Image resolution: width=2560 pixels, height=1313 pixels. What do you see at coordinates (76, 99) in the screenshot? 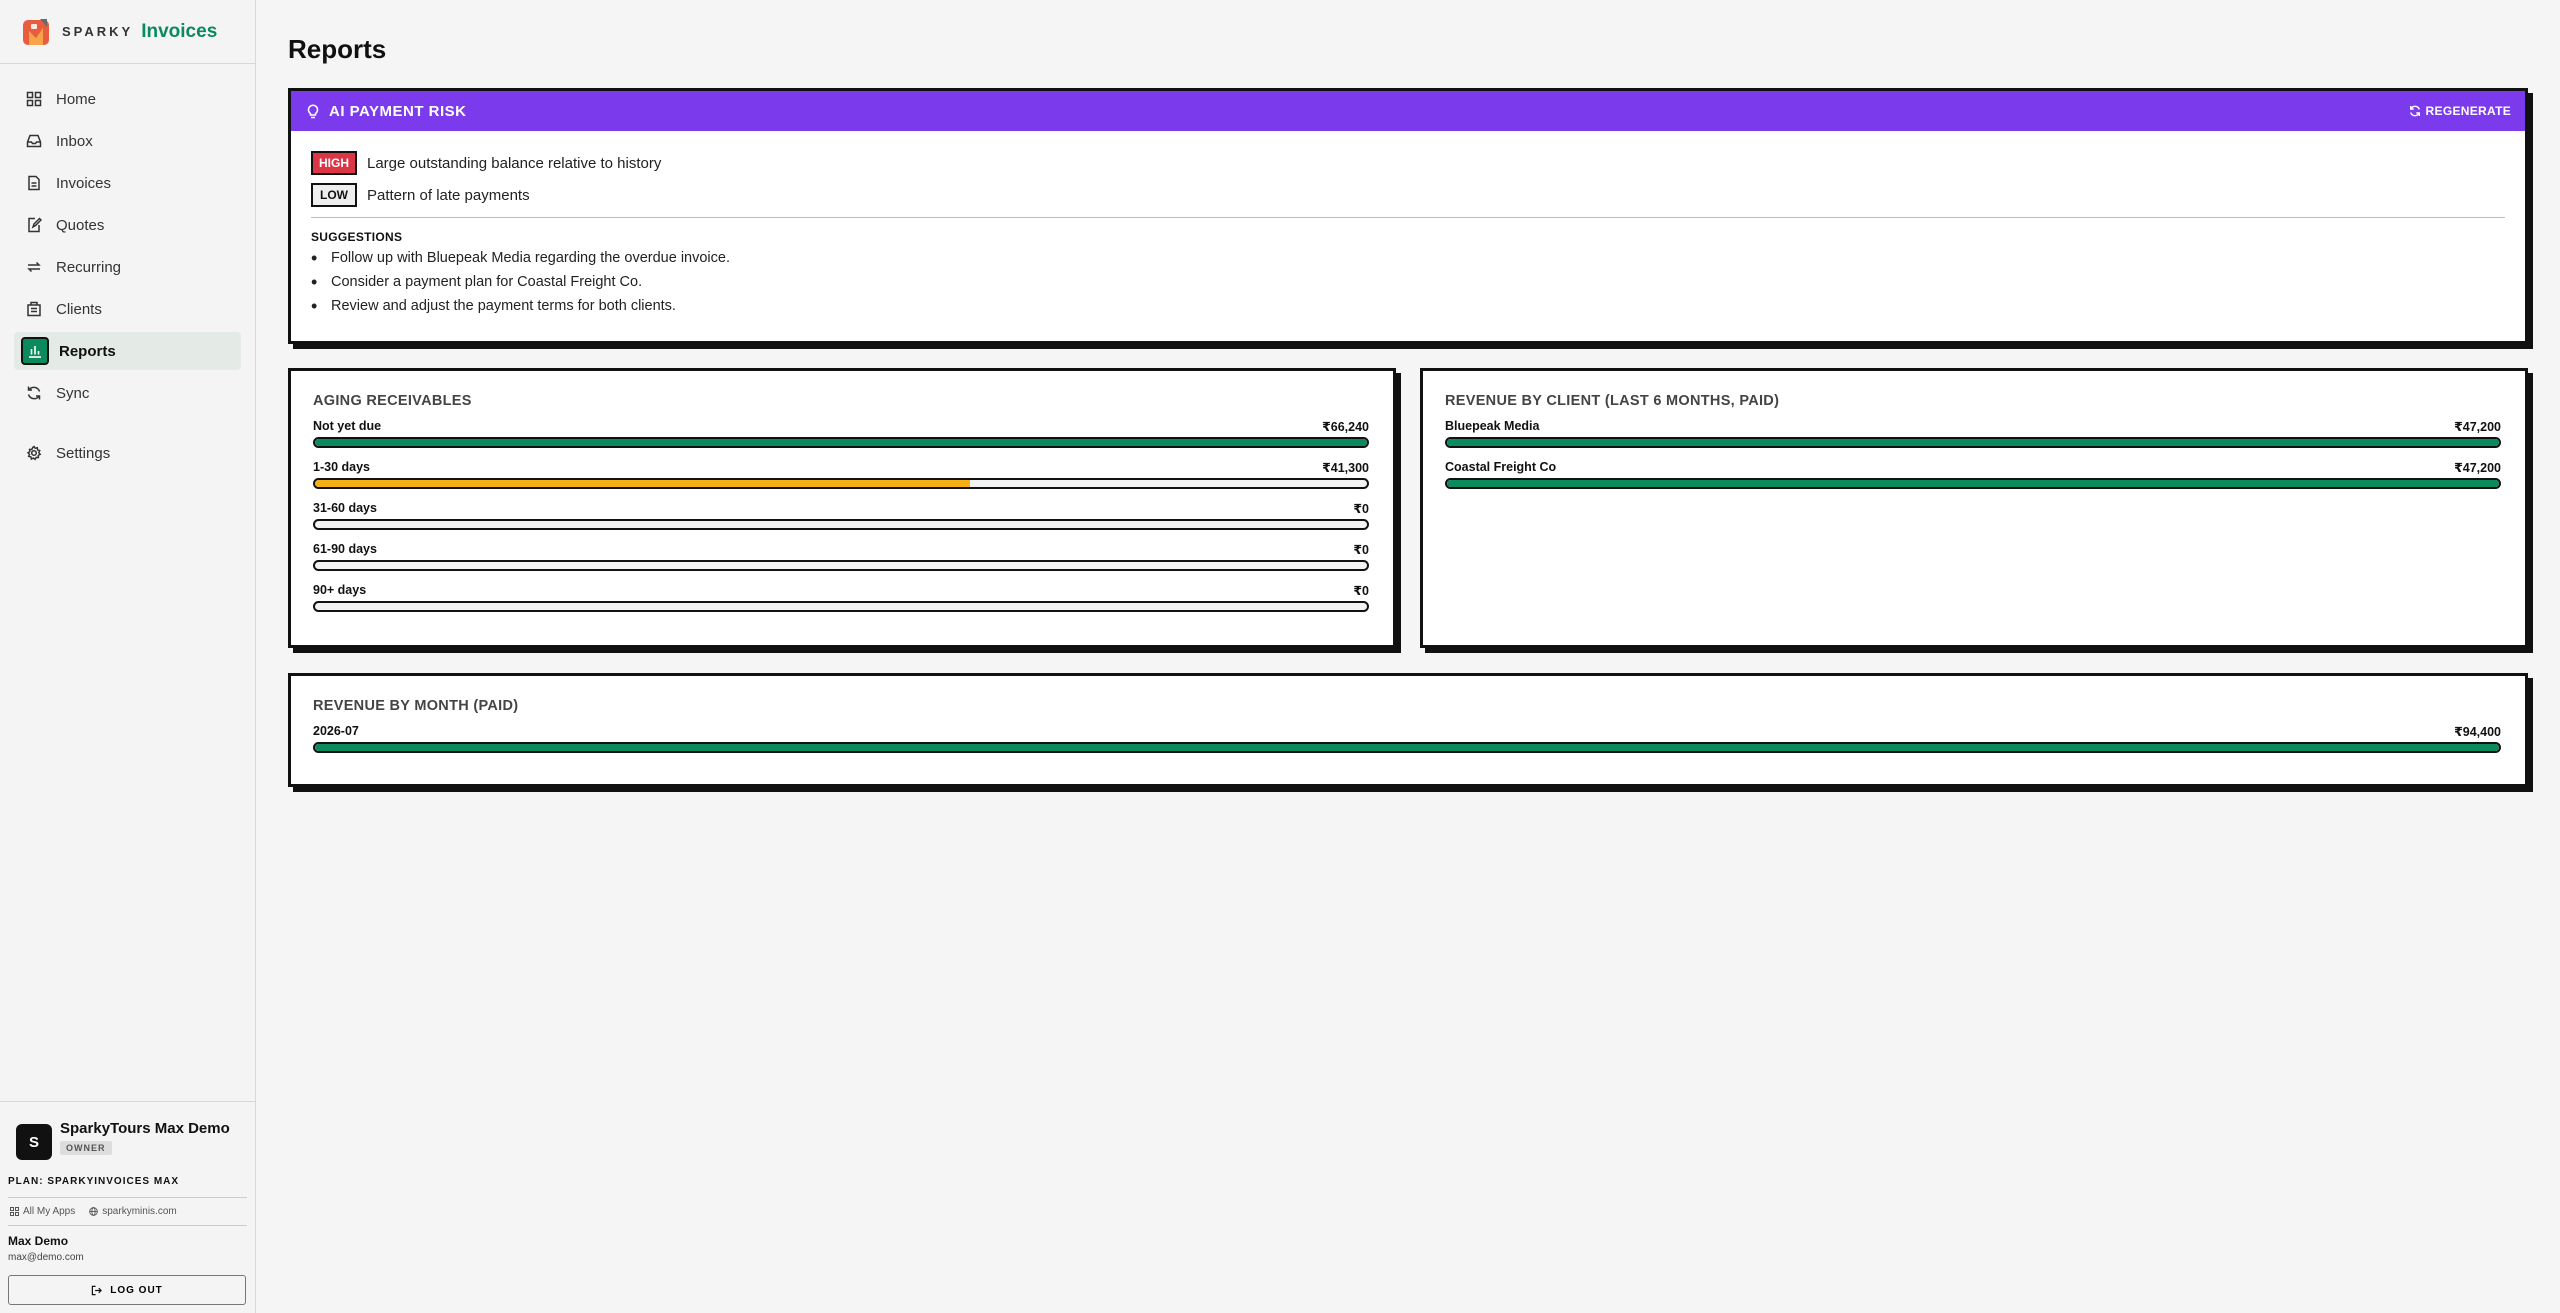
I see `nav-label: Home` at bounding box center [76, 99].